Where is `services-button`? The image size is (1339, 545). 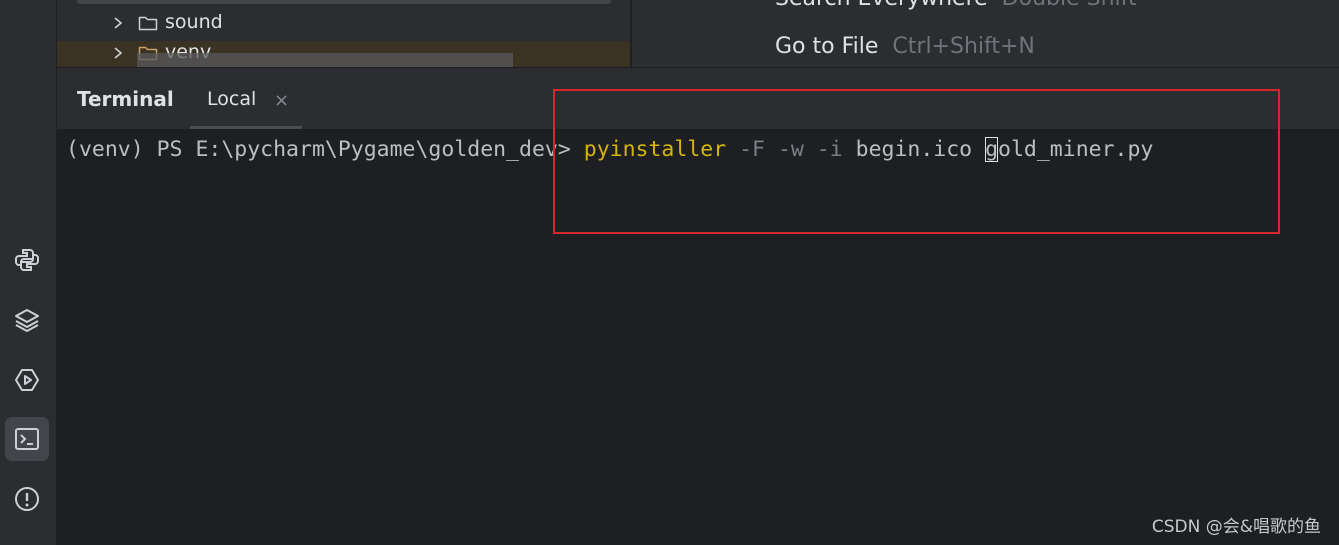 services-button is located at coordinates (27, 380).